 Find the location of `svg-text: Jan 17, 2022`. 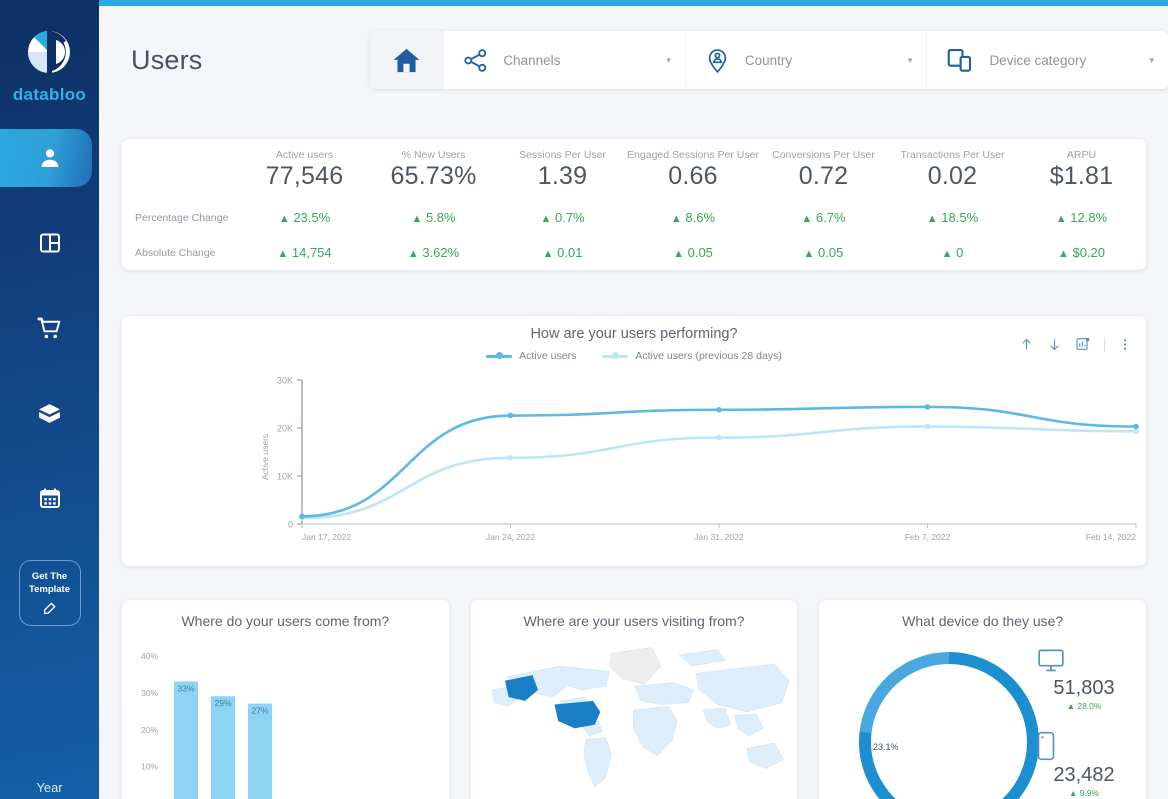

svg-text: Jan 17, 2022 is located at coordinates (326, 537).